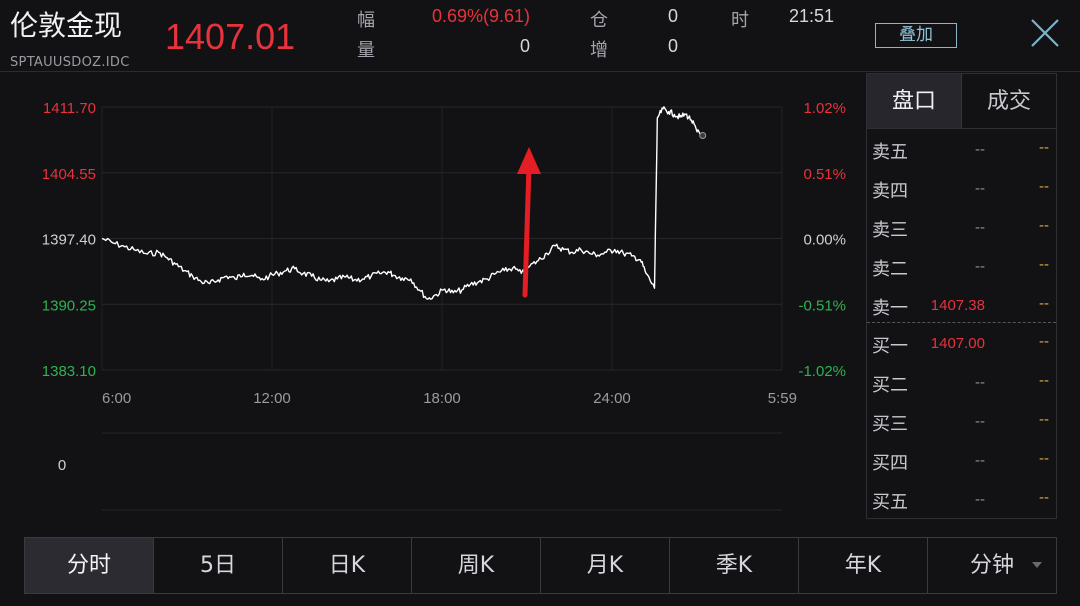 The height and width of the screenshot is (606, 1080). What do you see at coordinates (890, 346) in the screenshot?
I see `bid-level-label: 买一` at bounding box center [890, 346].